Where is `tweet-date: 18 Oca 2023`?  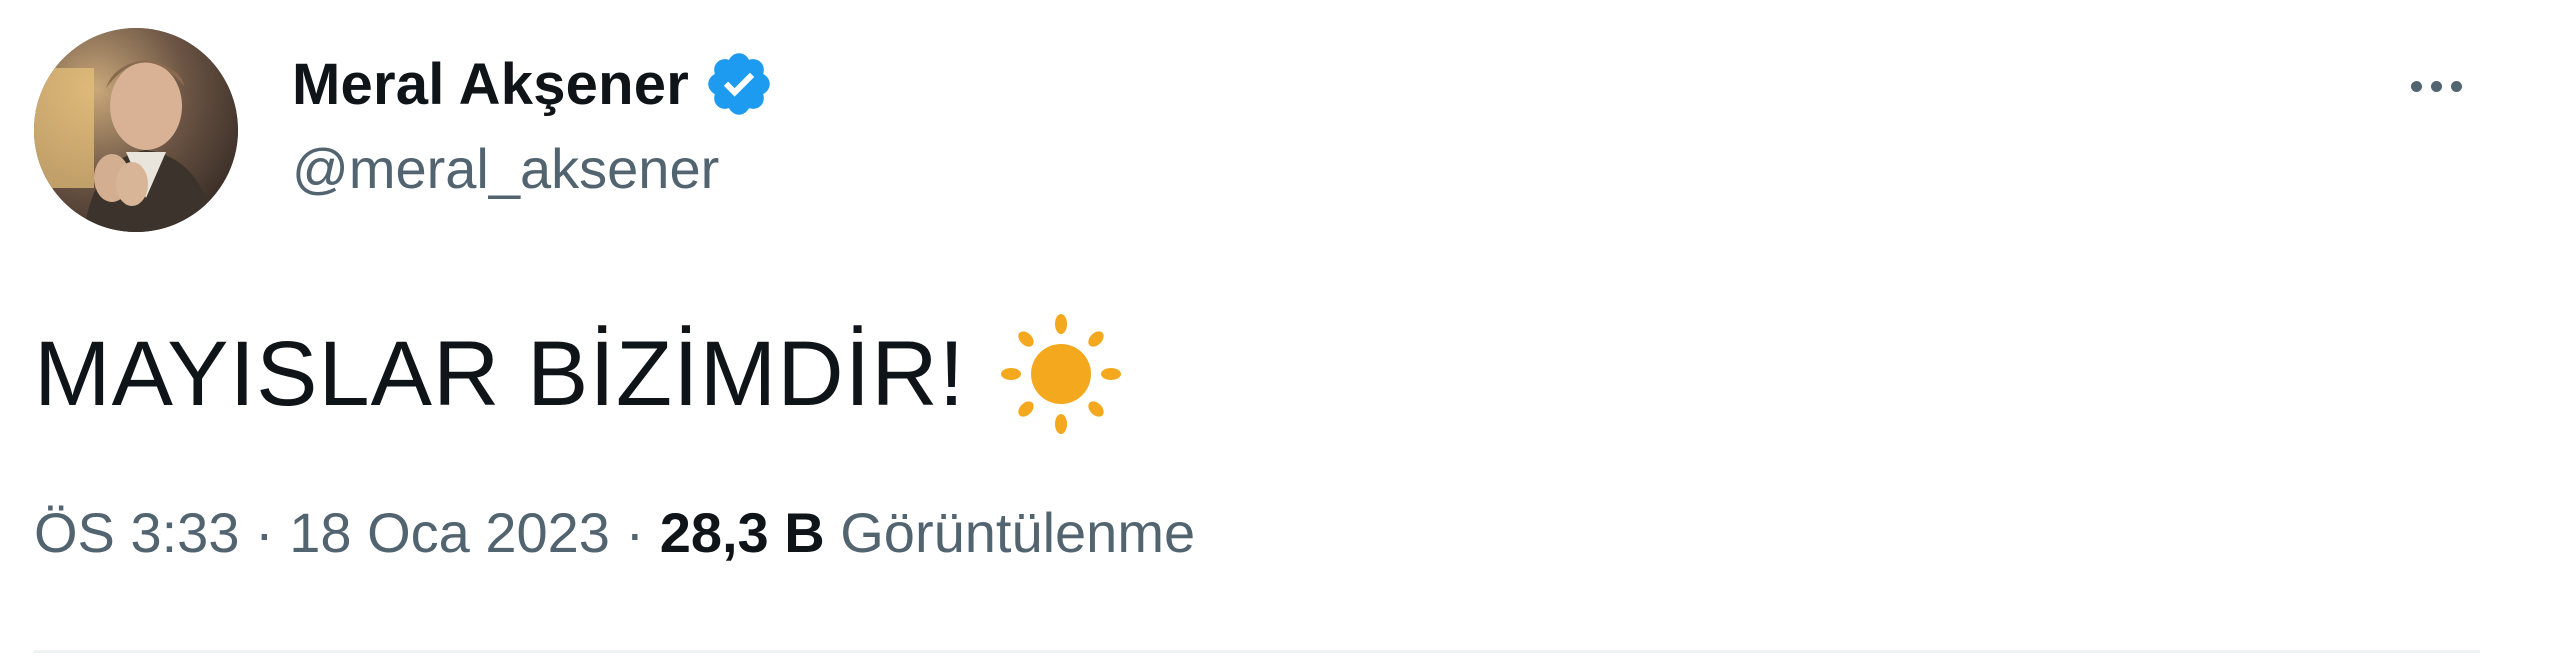 tweet-date: 18 Oca 2023 is located at coordinates (449, 532).